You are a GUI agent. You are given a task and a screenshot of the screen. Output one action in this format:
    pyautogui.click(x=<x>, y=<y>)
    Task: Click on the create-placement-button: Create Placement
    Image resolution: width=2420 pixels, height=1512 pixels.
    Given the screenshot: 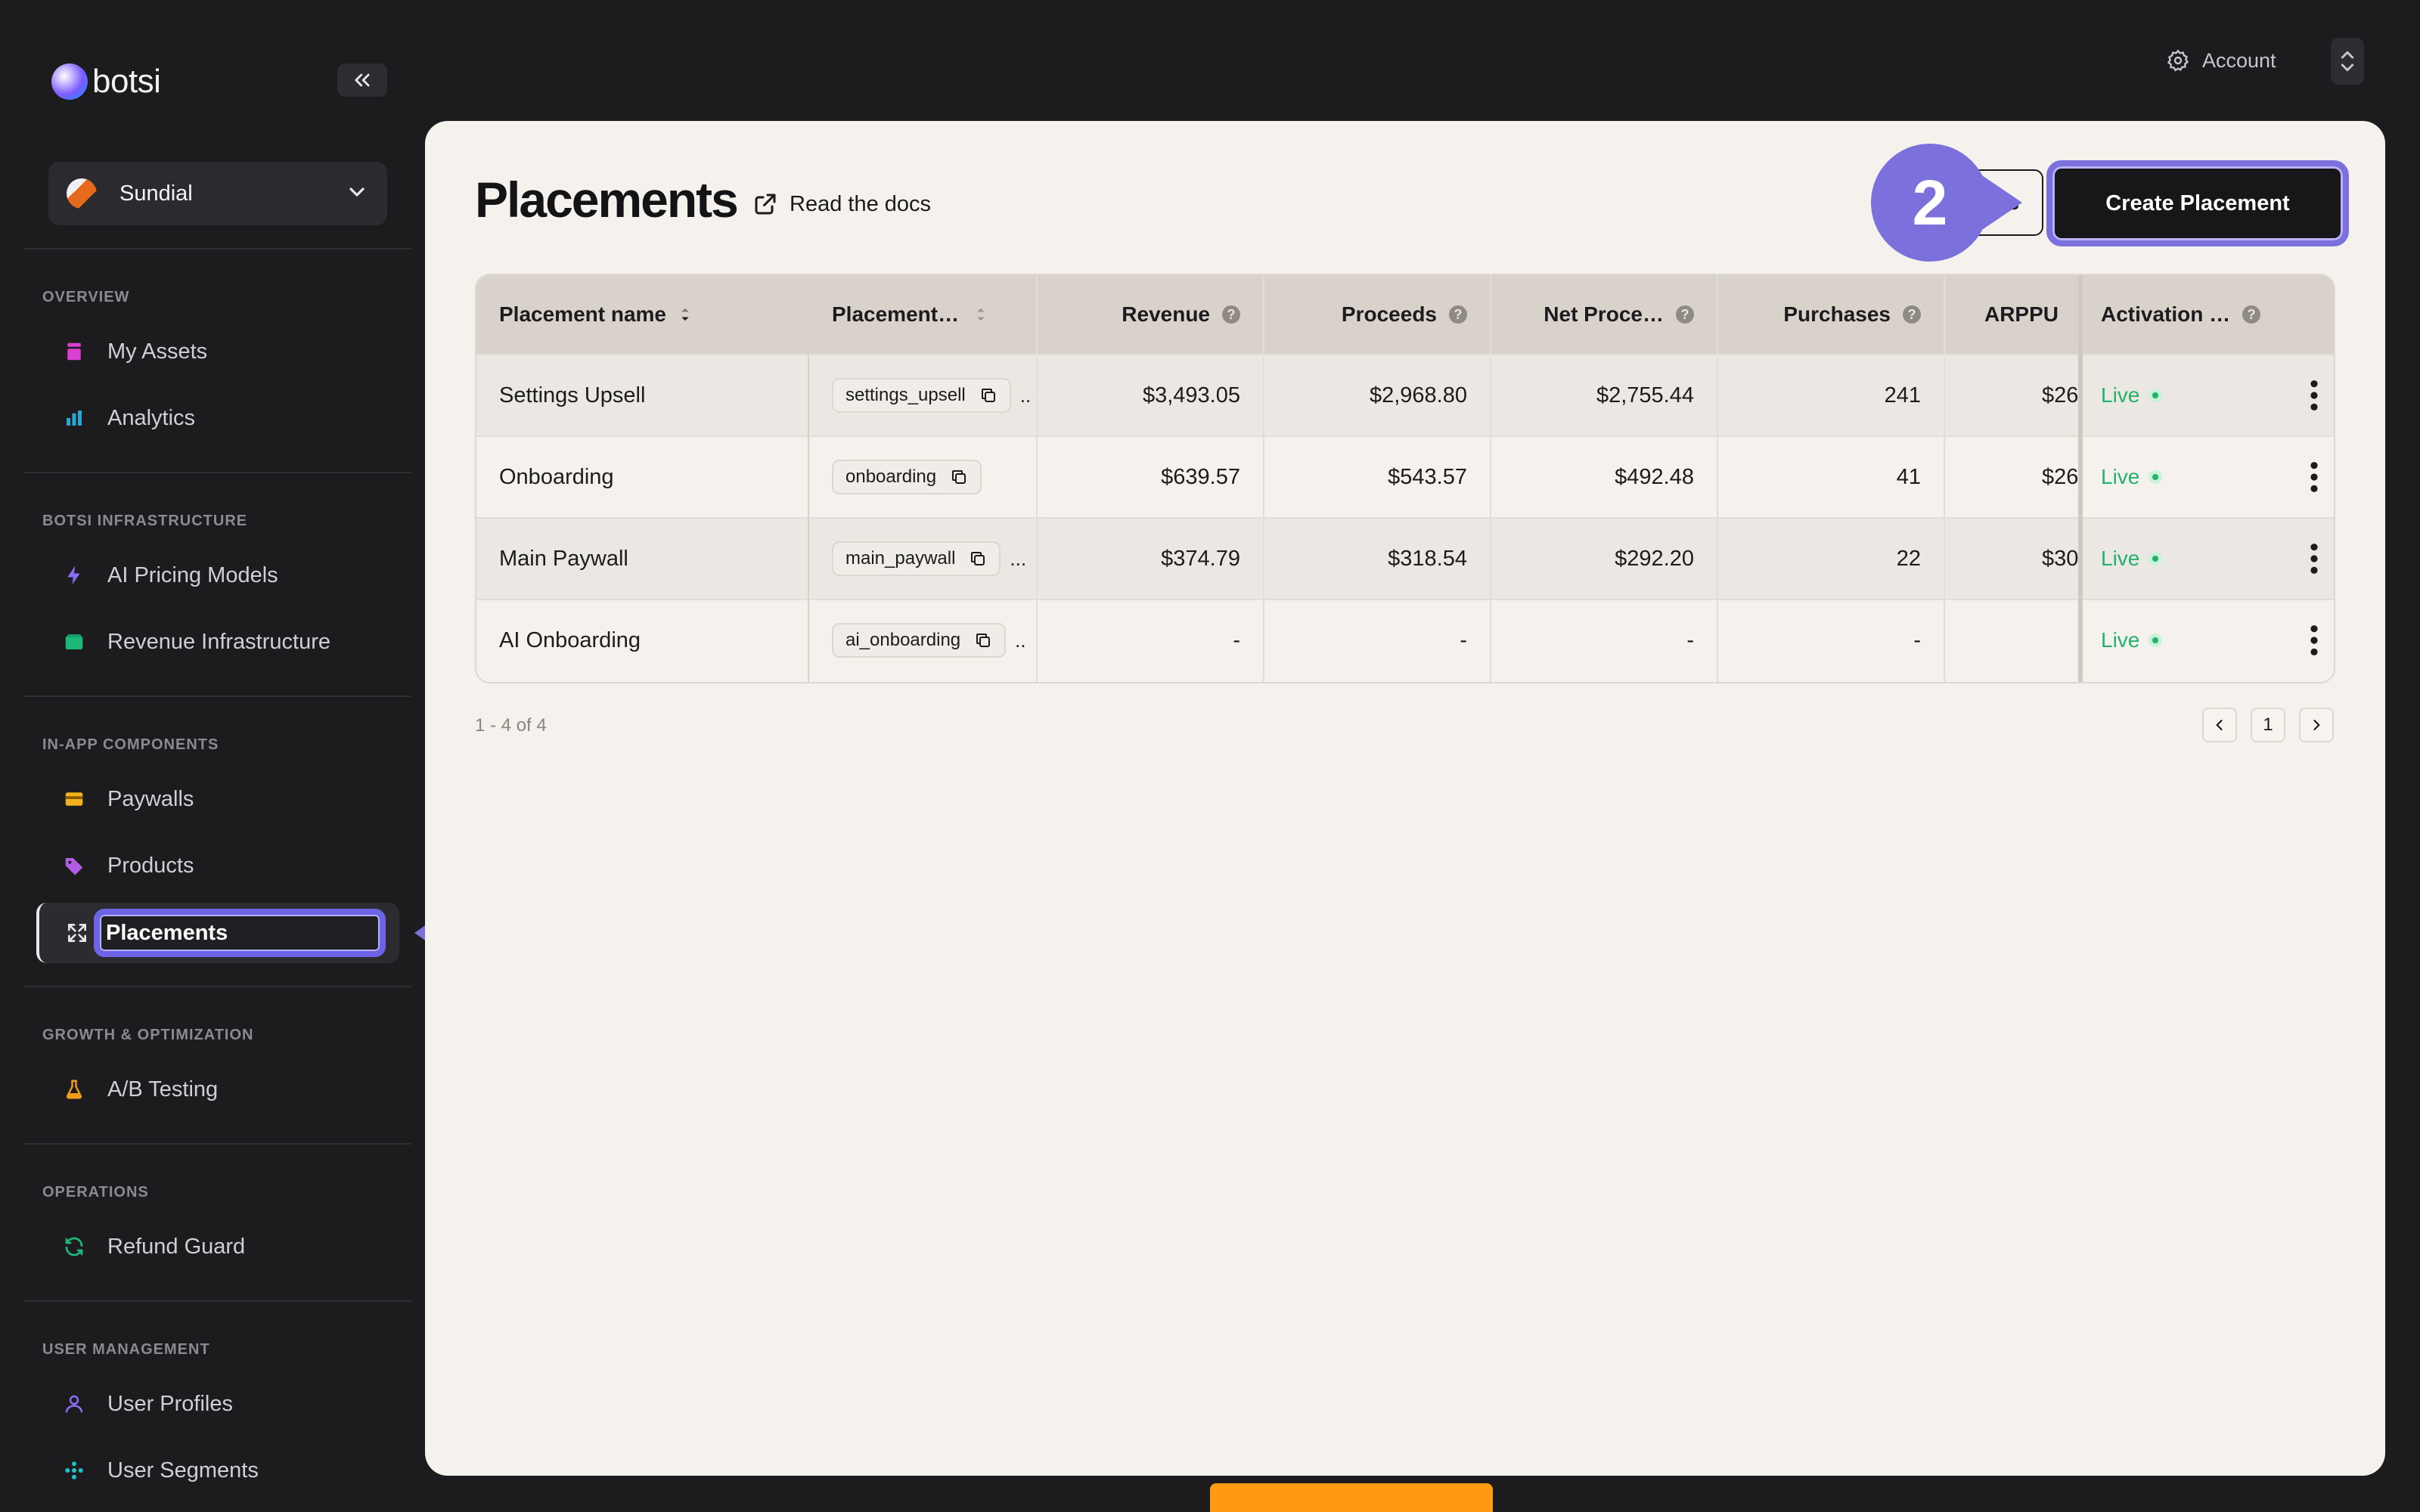 What is the action you would take?
    pyautogui.click(x=2197, y=203)
    